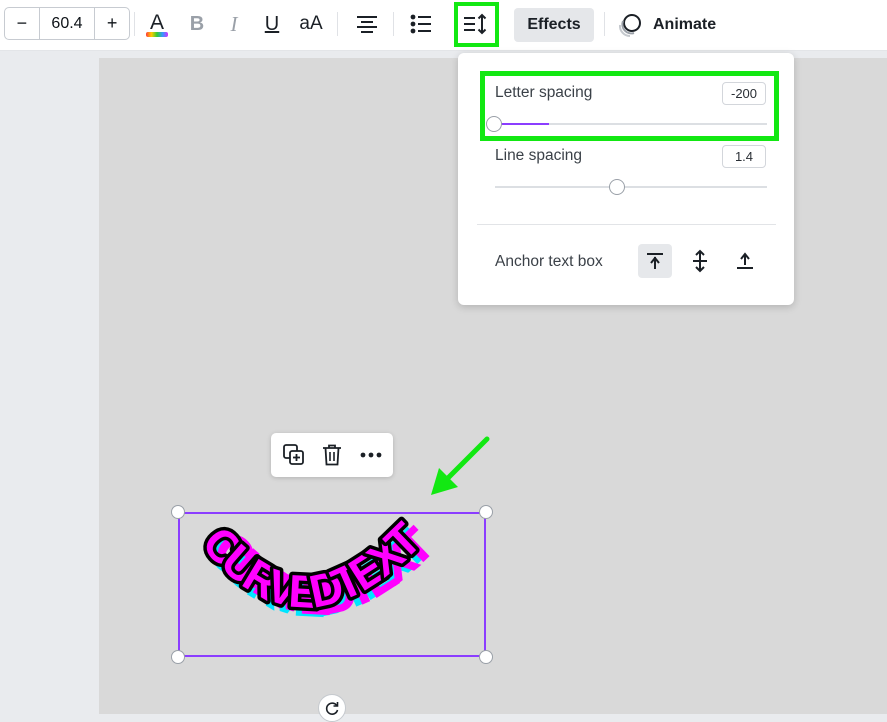 The width and height of the screenshot is (887, 722). Describe the element at coordinates (443, 25) in the screenshot. I see `text-toolbar: − 60.4 + A B I U aA Effects Animate` at that location.